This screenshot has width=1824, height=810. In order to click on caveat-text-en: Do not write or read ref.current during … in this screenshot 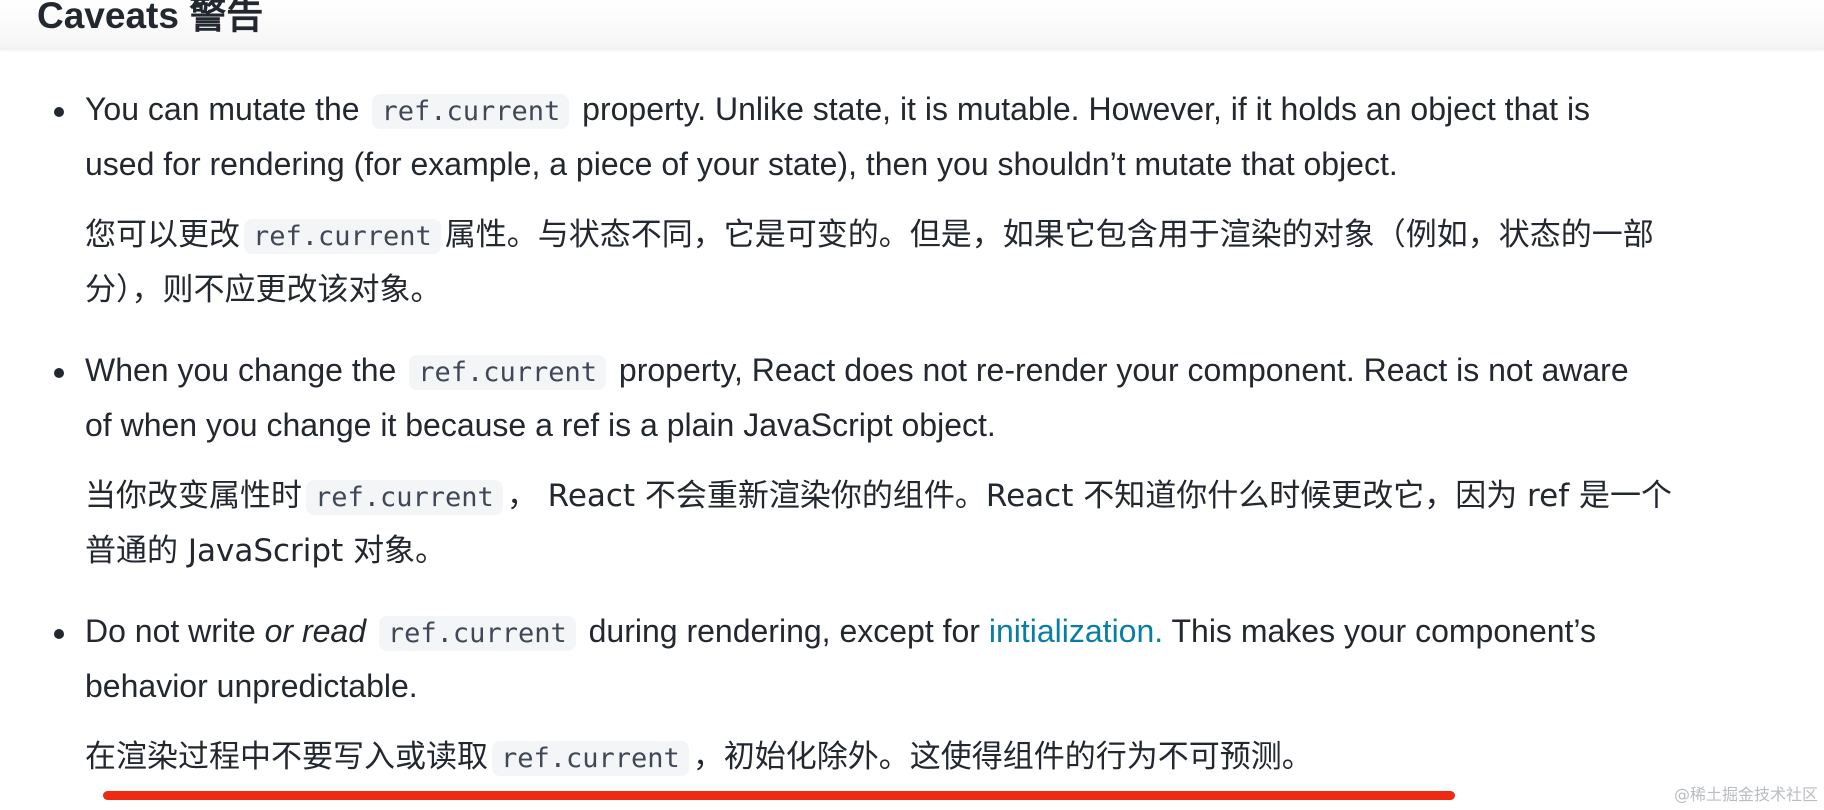, I will do `click(840, 659)`.